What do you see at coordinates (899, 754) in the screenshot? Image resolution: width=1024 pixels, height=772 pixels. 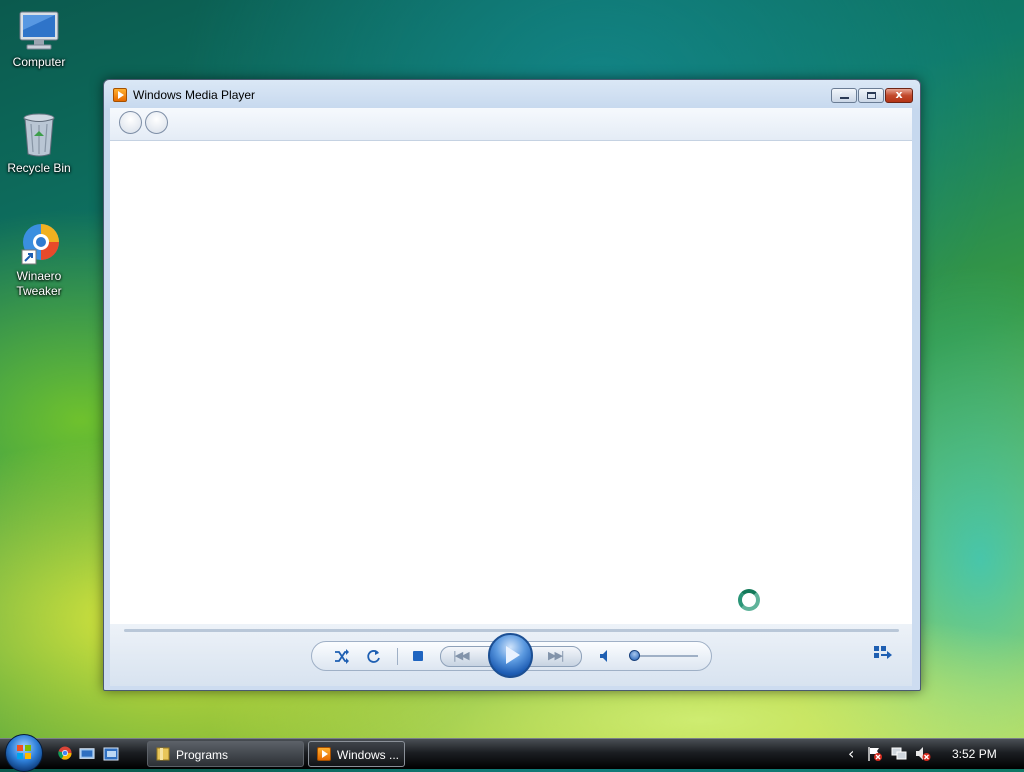 I see `network-icon` at bounding box center [899, 754].